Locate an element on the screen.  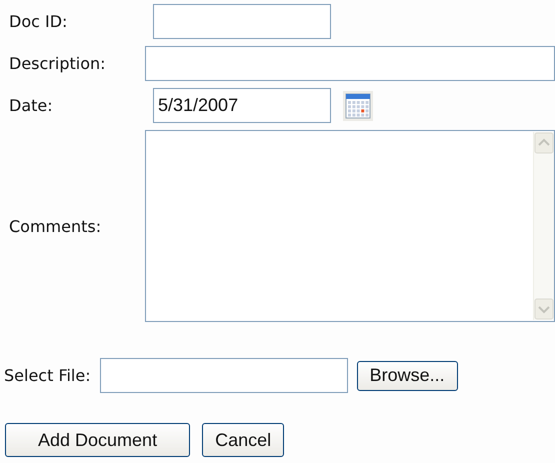
cancel-button: Cancel is located at coordinates (243, 440).